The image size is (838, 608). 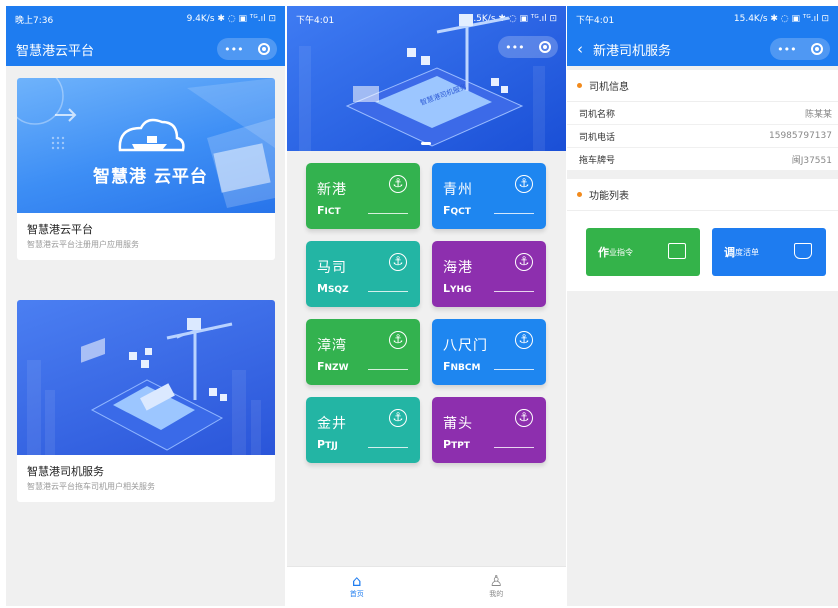 I want to click on nav-bar: ‹ 新港司机服务 •••, so click(x=702, y=49).